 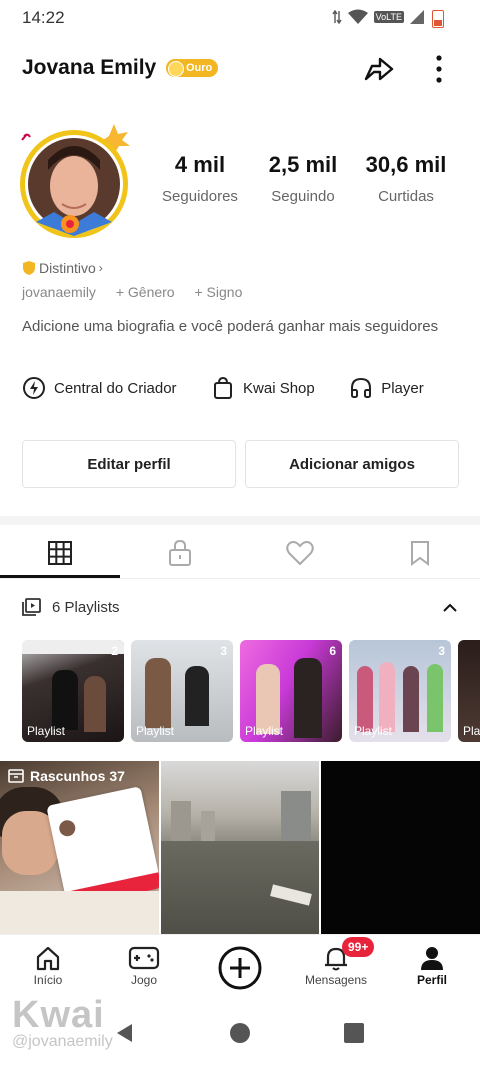 I want to click on stat-label: Curtidas, so click(x=406, y=196).